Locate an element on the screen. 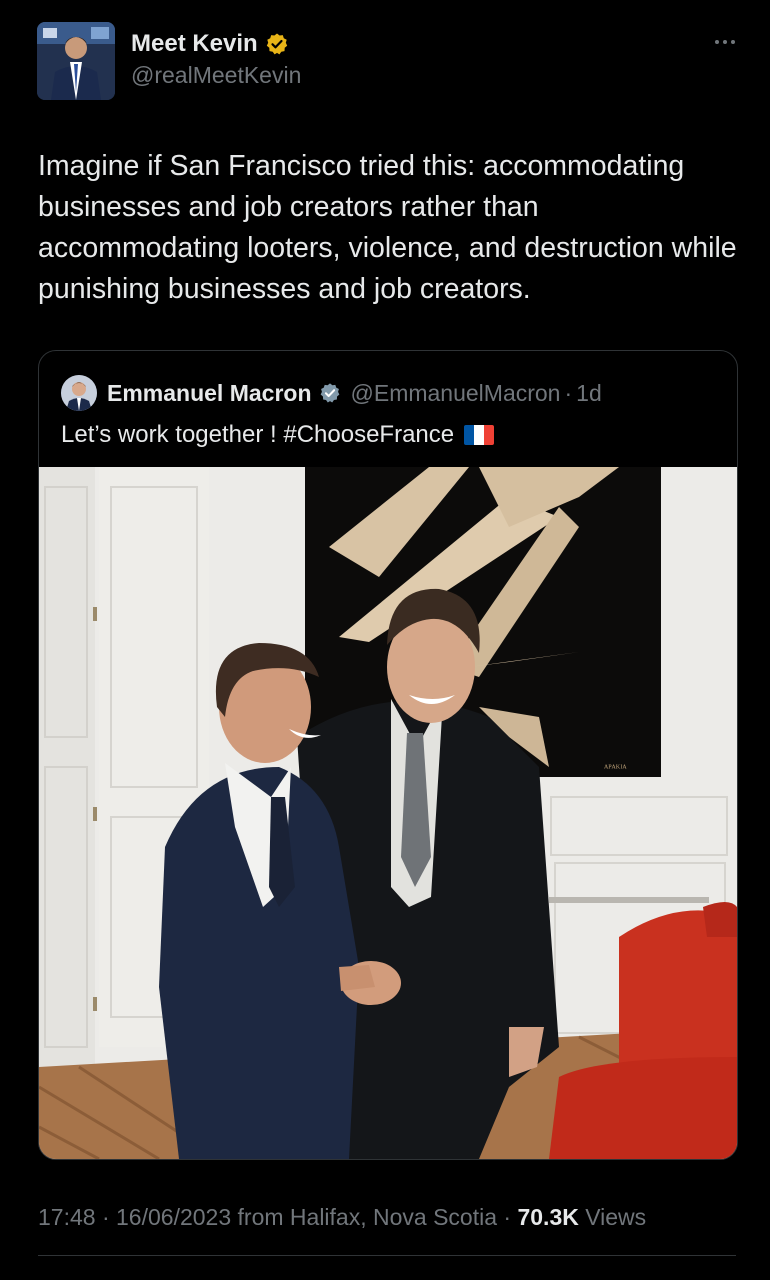  quoted-header: Emmanuel Macron @EmmanuelMacron · 1d is located at coordinates (331, 393).